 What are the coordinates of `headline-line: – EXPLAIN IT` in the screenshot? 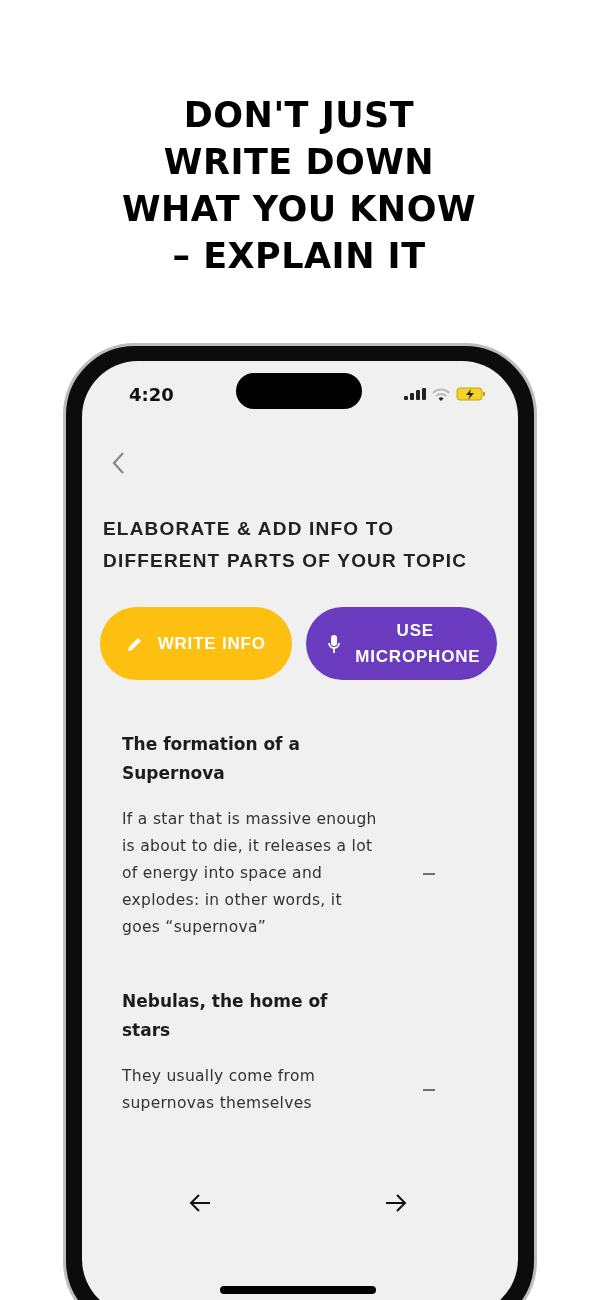 It's located at (299, 256).